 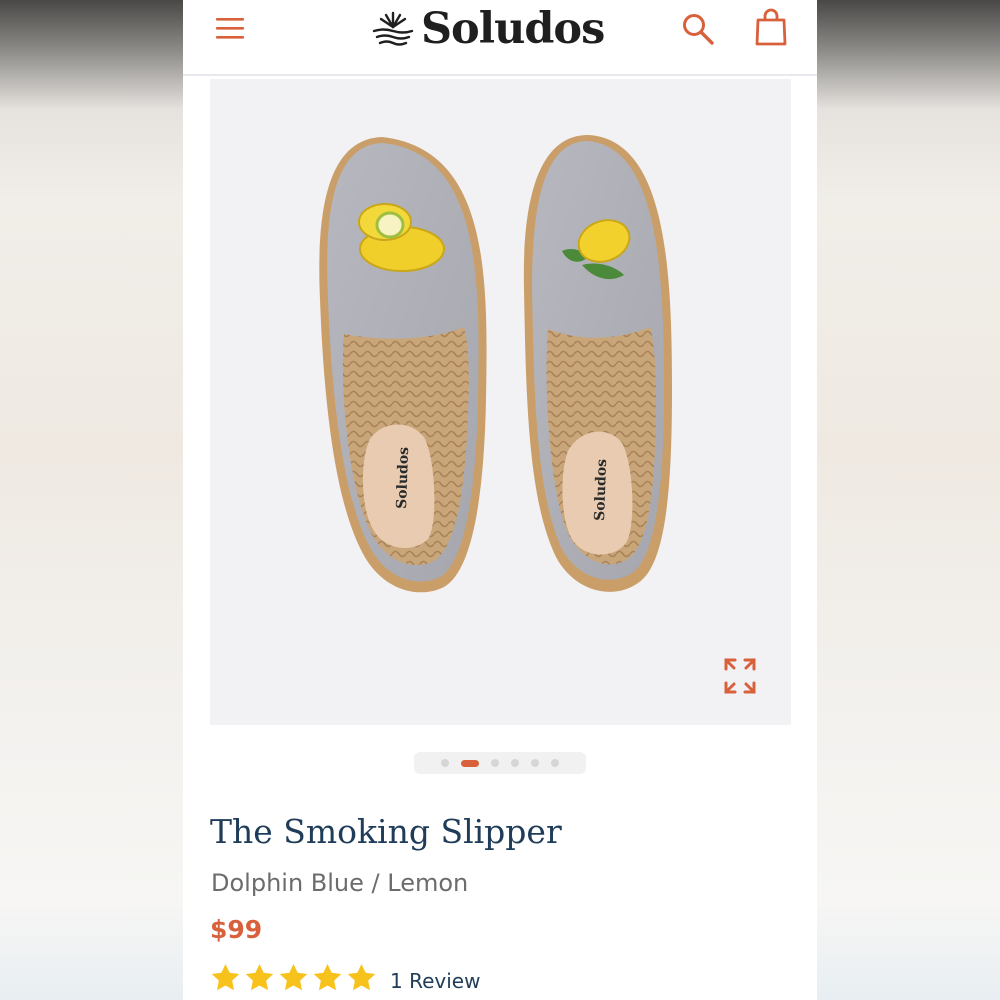 What do you see at coordinates (403, 478) in the screenshot?
I see `insole-logo-left: Soludos` at bounding box center [403, 478].